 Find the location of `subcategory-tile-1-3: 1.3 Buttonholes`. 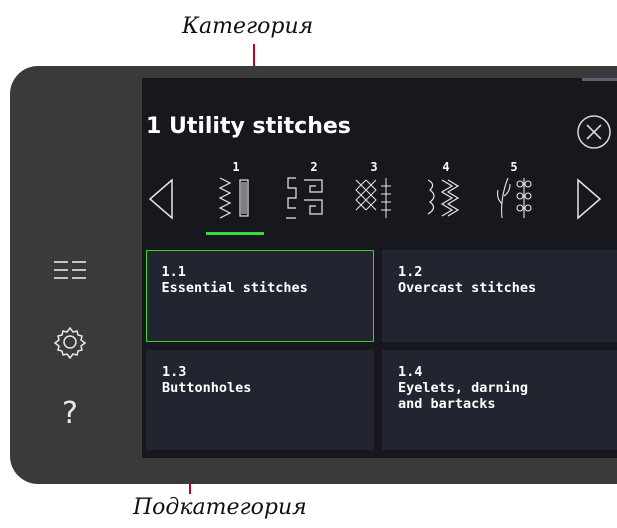

subcategory-tile-1-3: 1.3 Buttonholes is located at coordinates (260, 400).